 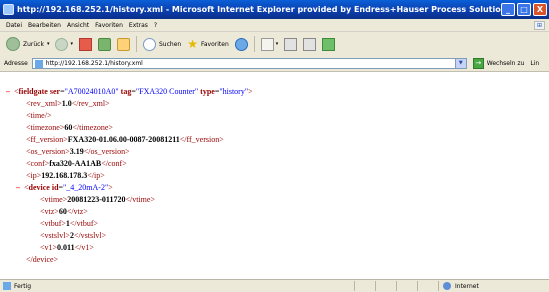 I want to click on security-zone: Internet, so click(x=493, y=286).